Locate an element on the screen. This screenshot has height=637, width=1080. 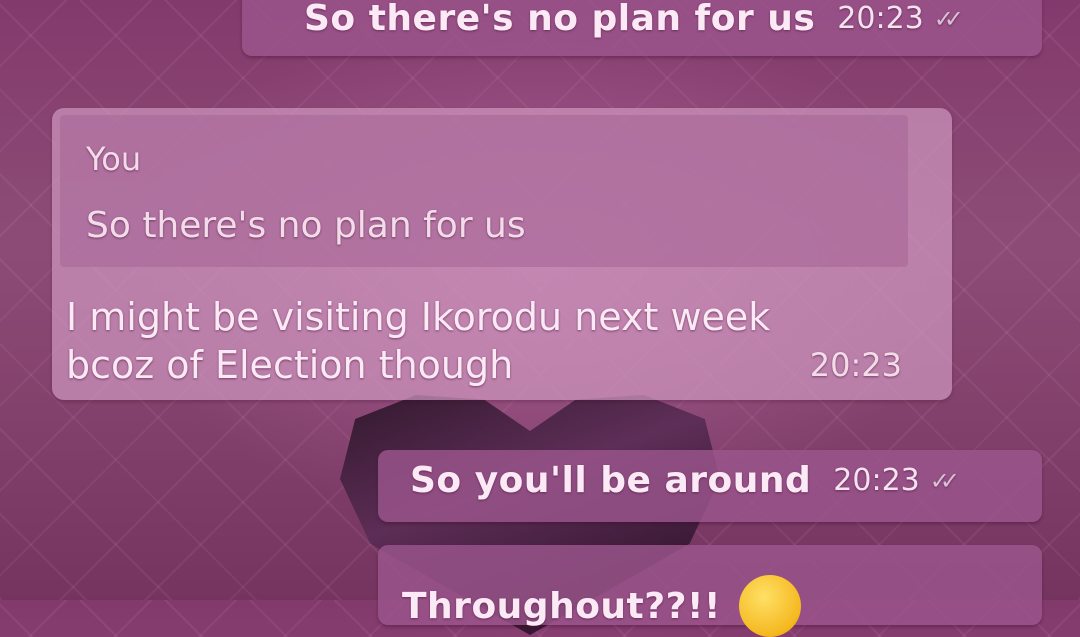
message-text: So you'll be around is located at coordinates (611, 480).